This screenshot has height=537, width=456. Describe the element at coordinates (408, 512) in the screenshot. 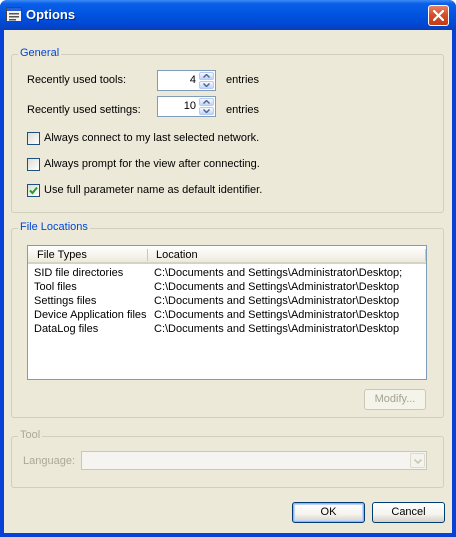

I see `cancel-button: Cancel` at that location.